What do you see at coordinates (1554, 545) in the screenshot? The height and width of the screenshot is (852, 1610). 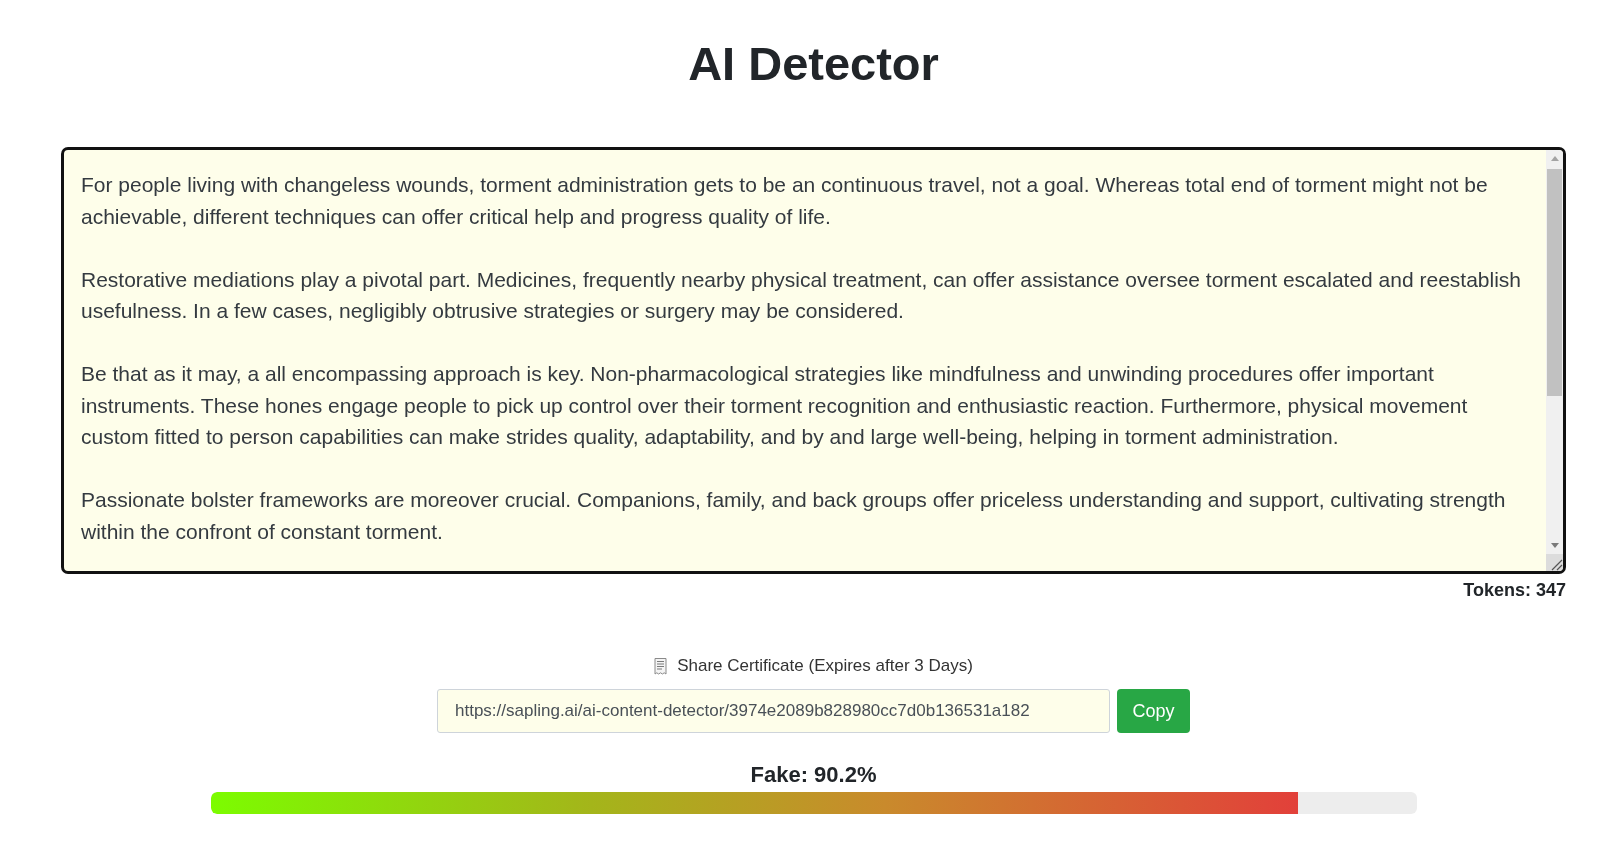 I see `scroll-down-arrow-icon` at bounding box center [1554, 545].